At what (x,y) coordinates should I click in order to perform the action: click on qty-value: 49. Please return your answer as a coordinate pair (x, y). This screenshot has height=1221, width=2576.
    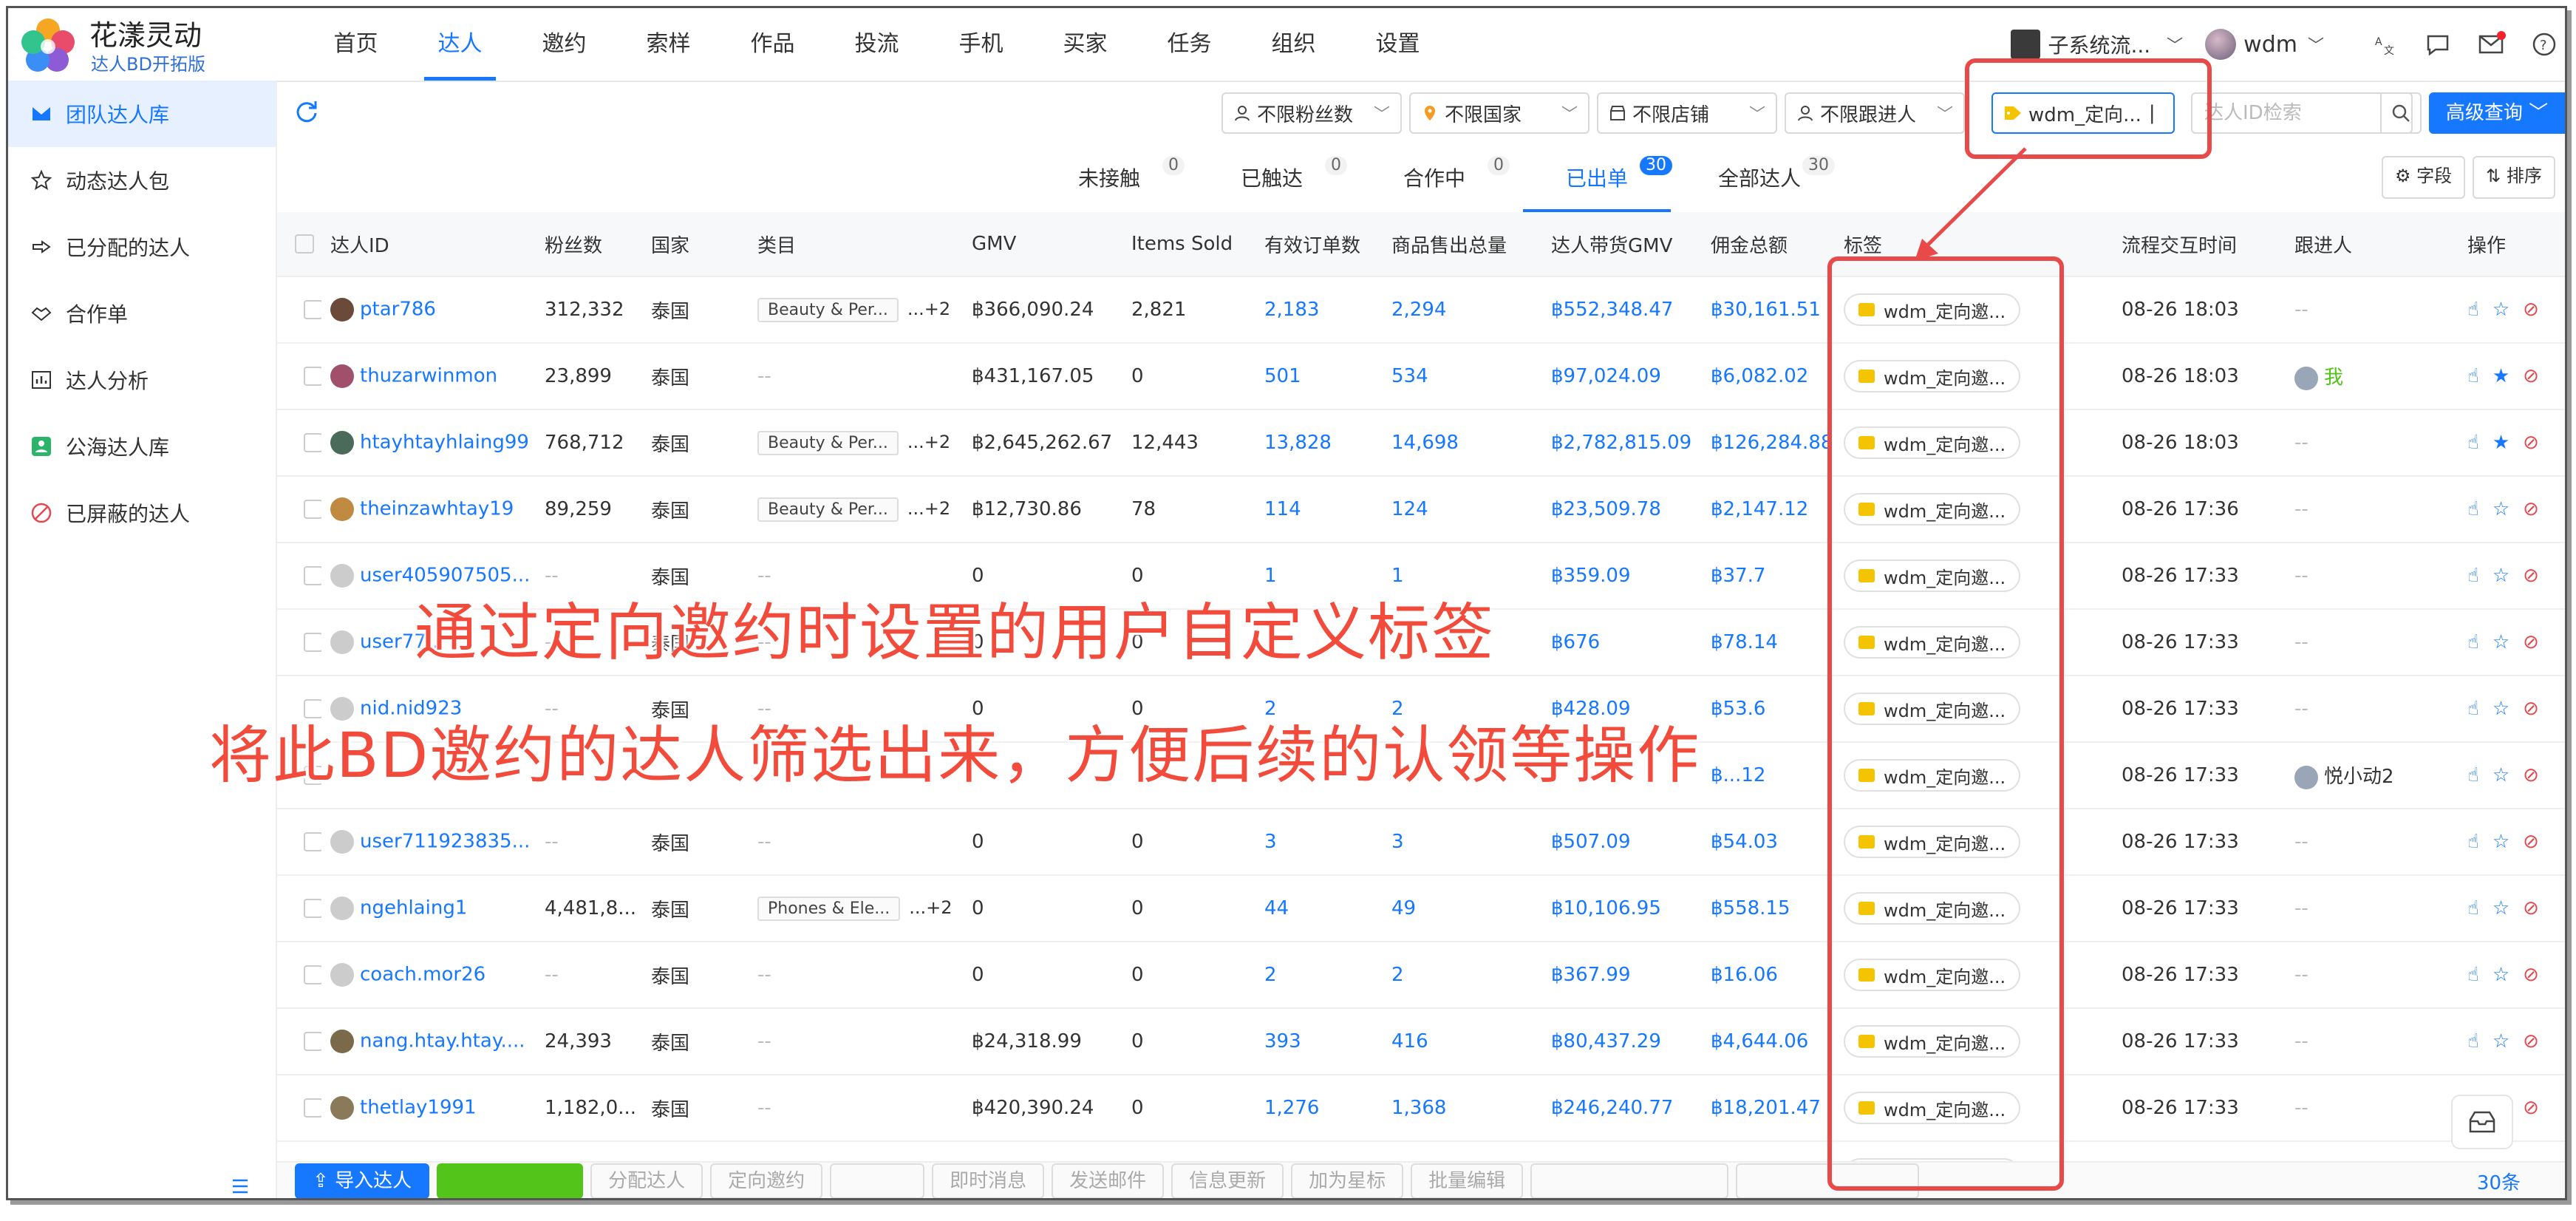
    Looking at the image, I should click on (1403, 908).